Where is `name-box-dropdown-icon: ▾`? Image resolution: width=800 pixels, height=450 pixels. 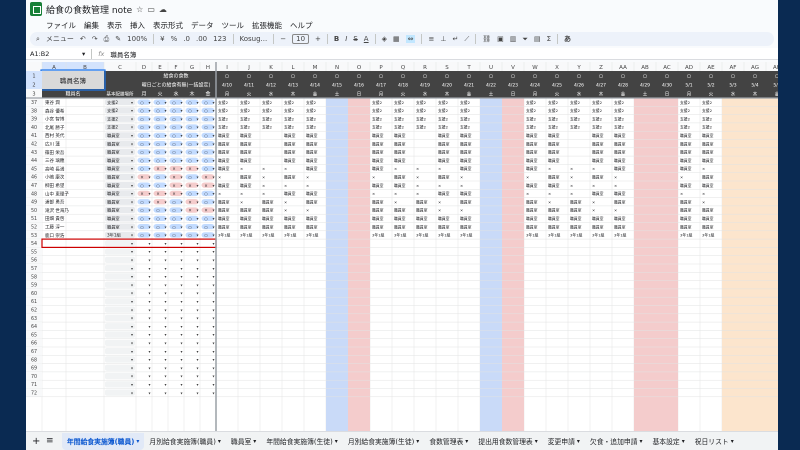
name-box-dropdown-icon: ▾ is located at coordinates (83, 54).